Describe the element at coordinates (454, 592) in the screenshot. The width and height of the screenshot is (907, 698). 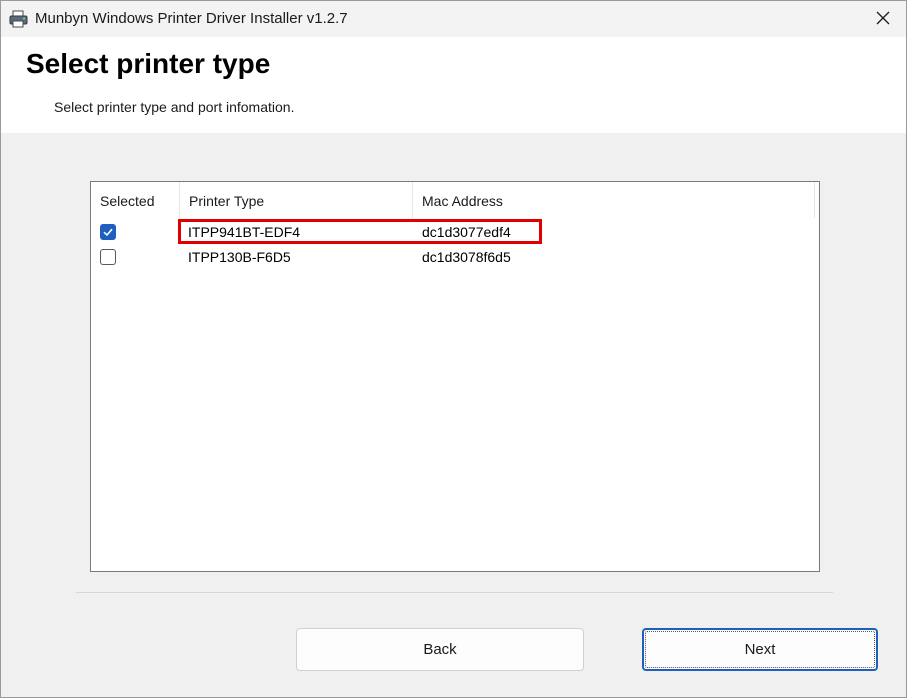
I see `footer-divider` at that location.